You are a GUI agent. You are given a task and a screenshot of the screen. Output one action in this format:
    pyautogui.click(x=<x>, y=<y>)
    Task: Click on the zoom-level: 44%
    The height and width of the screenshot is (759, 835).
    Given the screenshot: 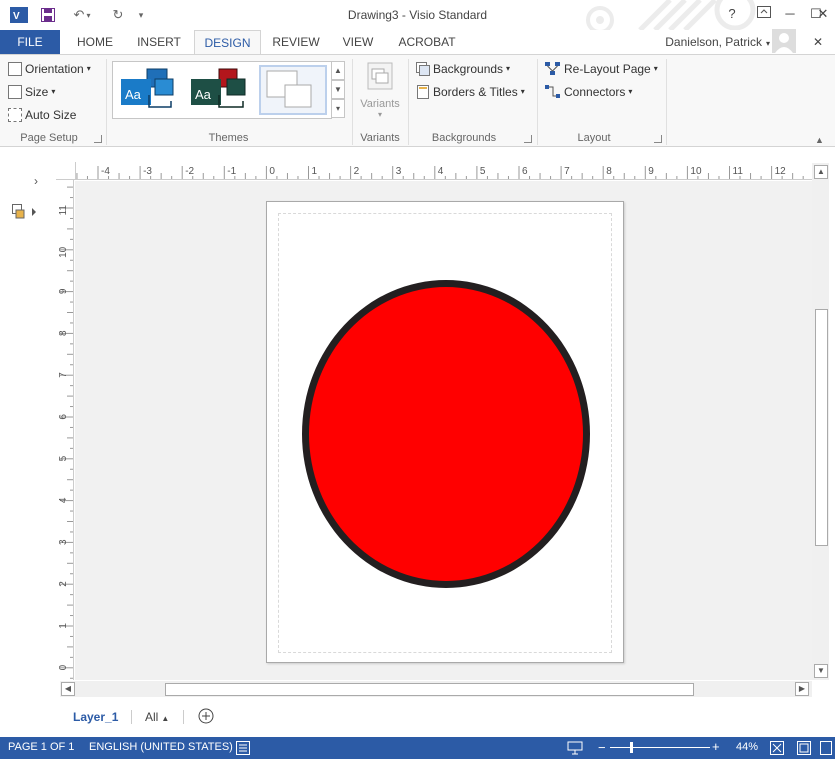 What is the action you would take?
    pyautogui.click(x=747, y=747)
    